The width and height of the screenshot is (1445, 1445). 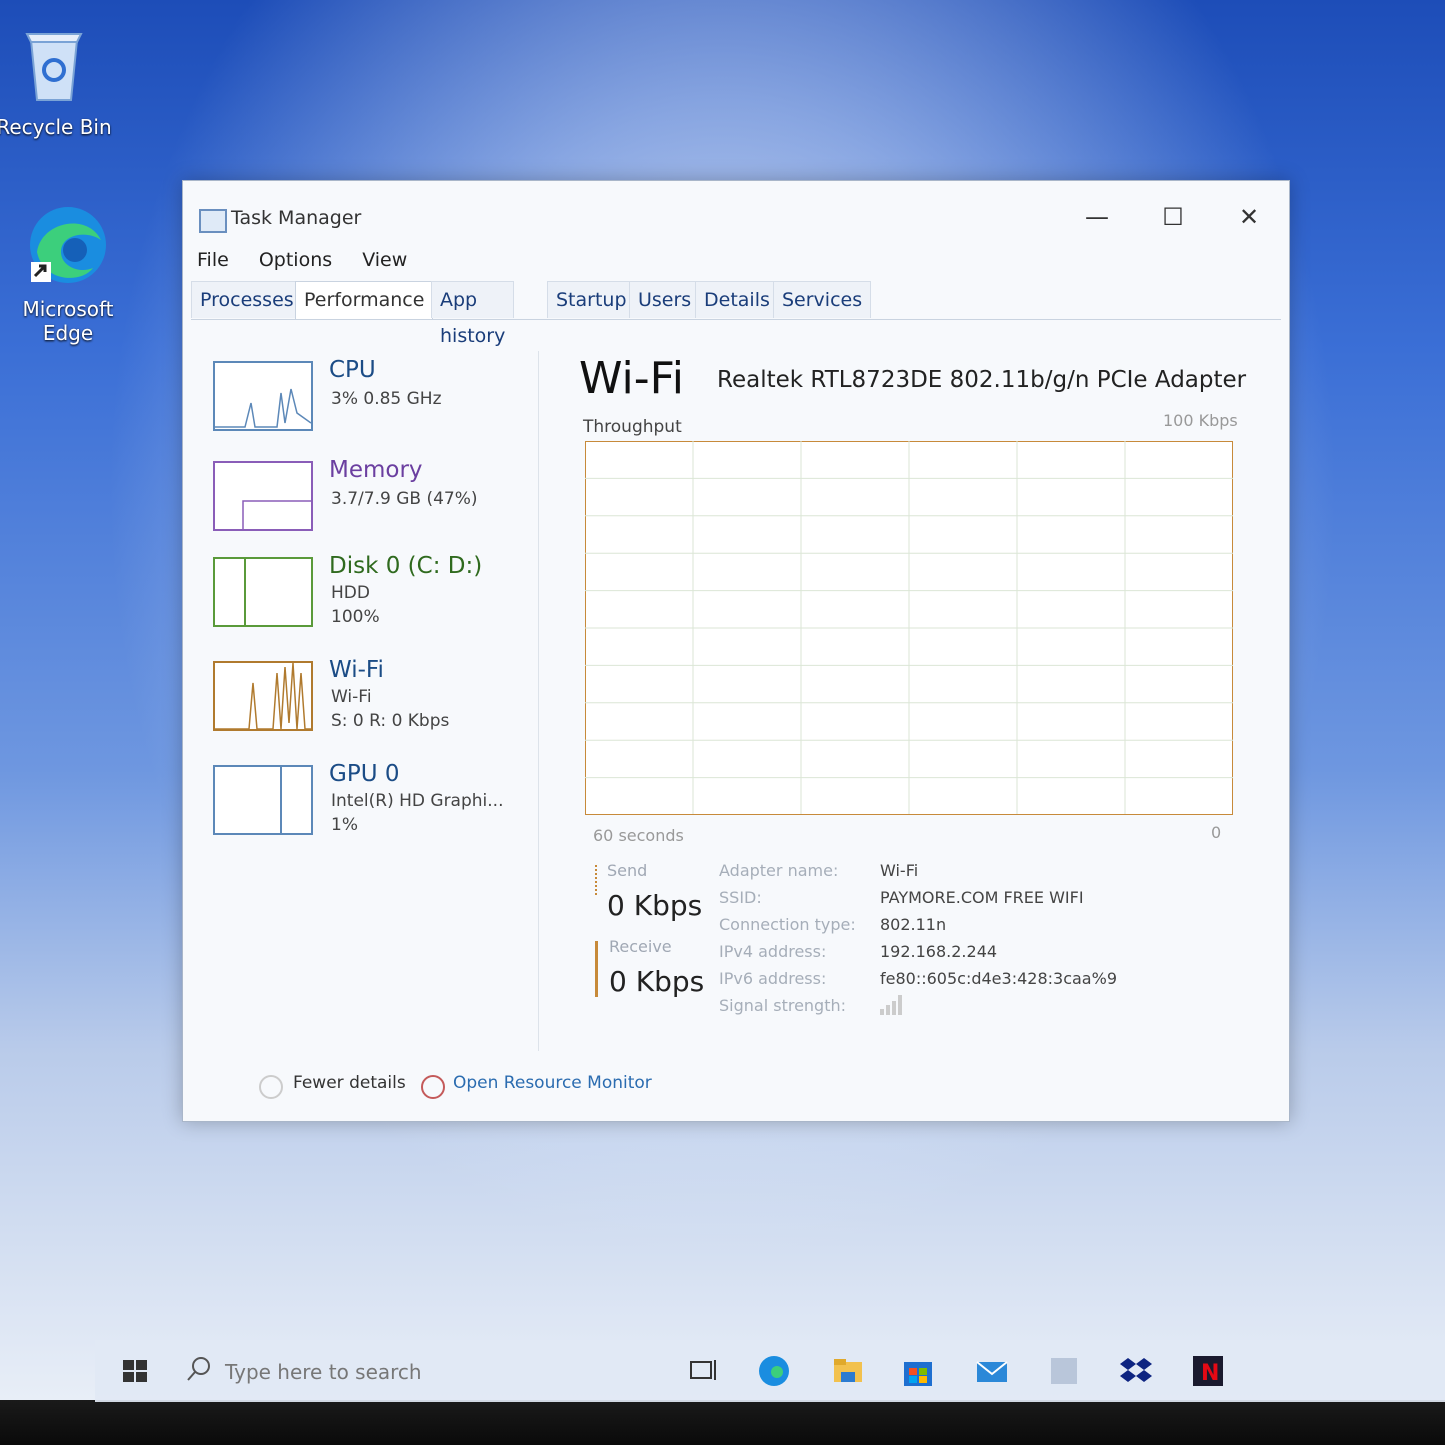 What do you see at coordinates (390, 721) in the screenshot?
I see `wifi-rates: S: 0 R: 0 Kbps` at bounding box center [390, 721].